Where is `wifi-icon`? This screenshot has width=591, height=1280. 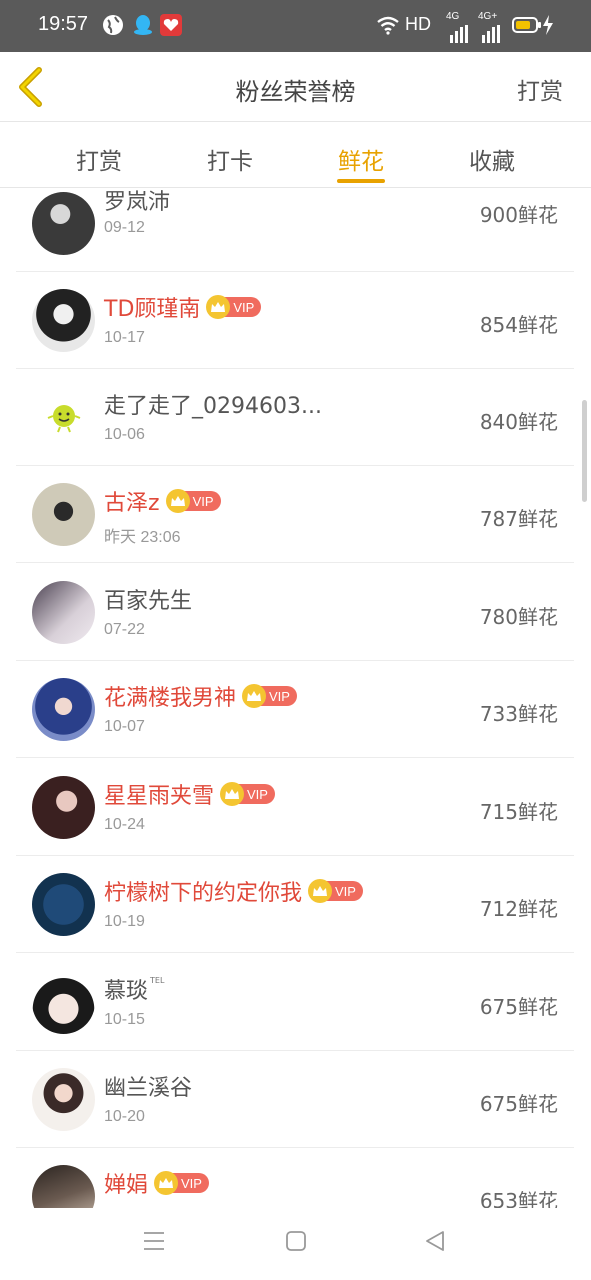
wifi-icon is located at coordinates (388, 25).